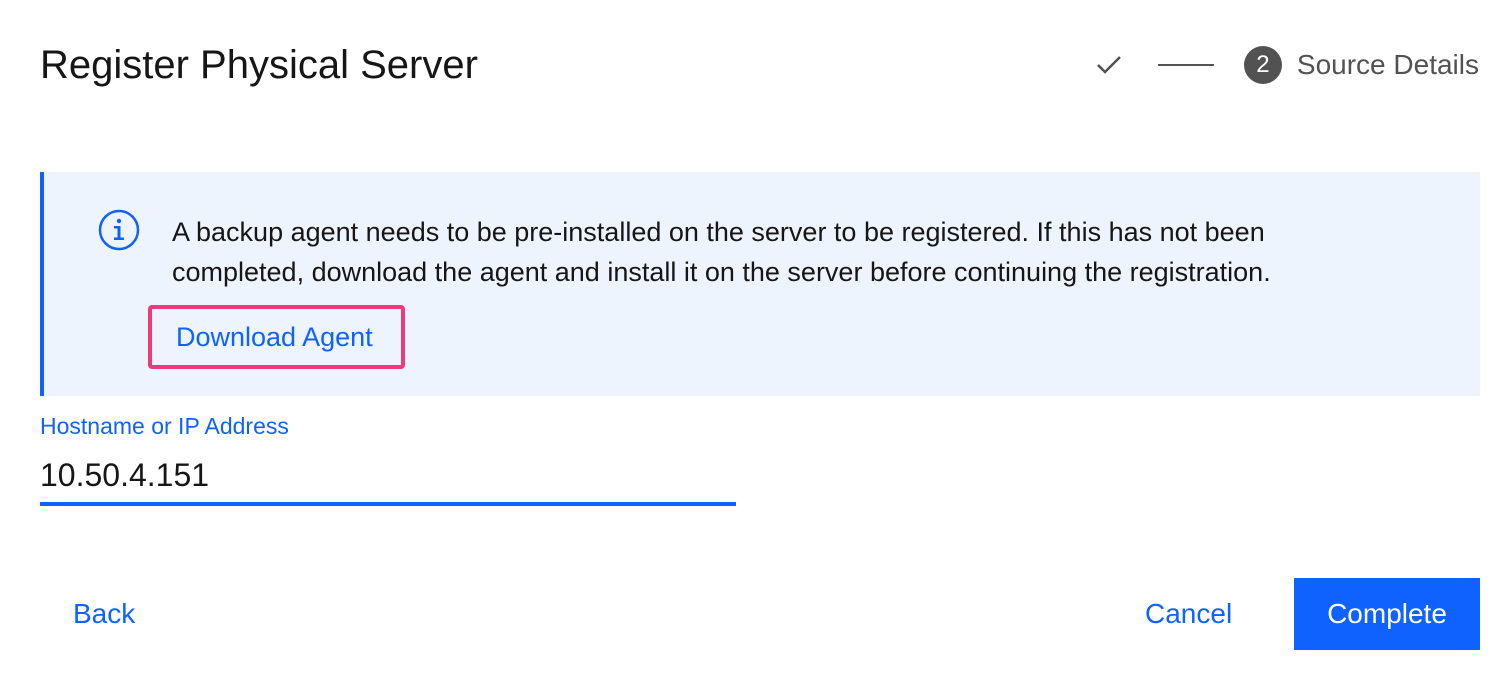  I want to click on checkmark-icon, so click(1109, 65).